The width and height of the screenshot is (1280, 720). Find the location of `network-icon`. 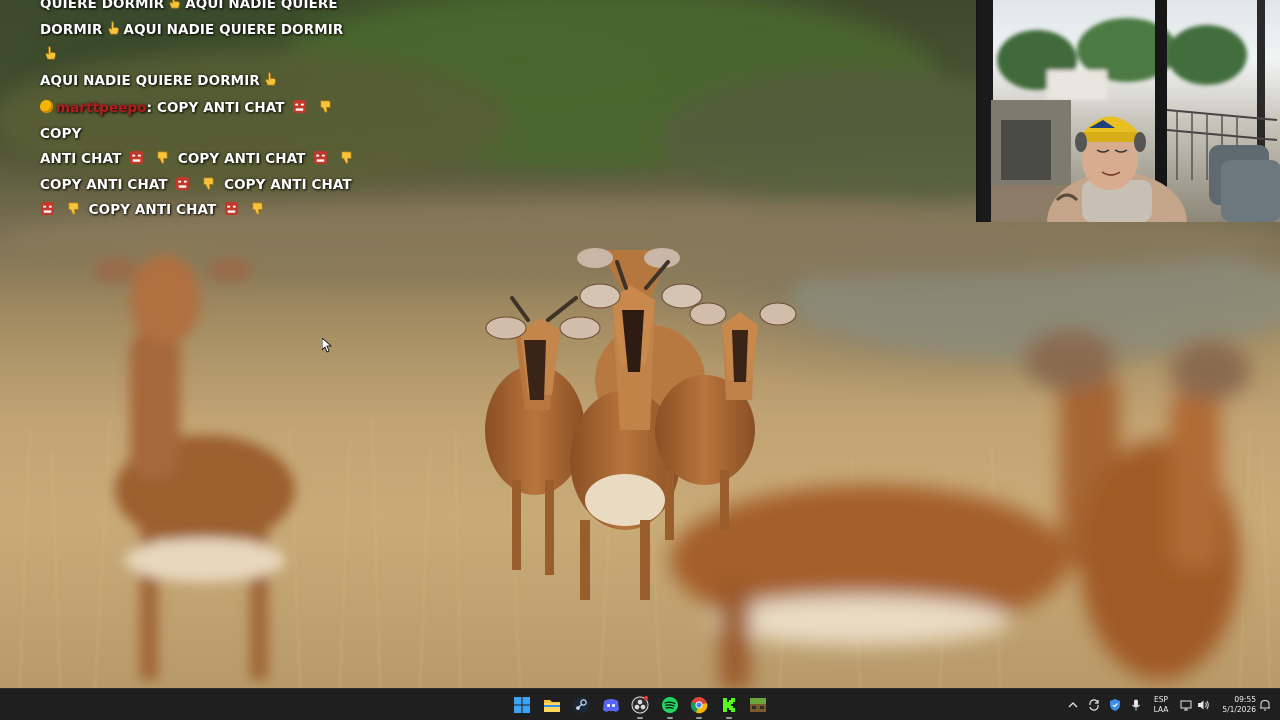

network-icon is located at coordinates (1186, 705).